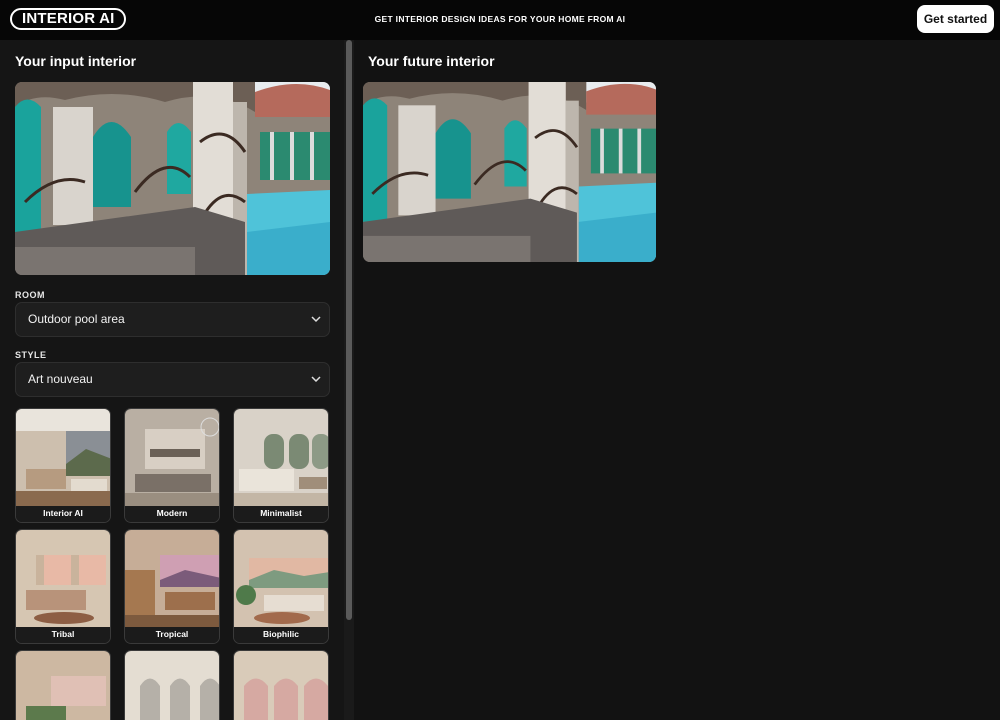 The image size is (1000, 720). What do you see at coordinates (955, 19) in the screenshot?
I see `get-started-button: Get started` at bounding box center [955, 19].